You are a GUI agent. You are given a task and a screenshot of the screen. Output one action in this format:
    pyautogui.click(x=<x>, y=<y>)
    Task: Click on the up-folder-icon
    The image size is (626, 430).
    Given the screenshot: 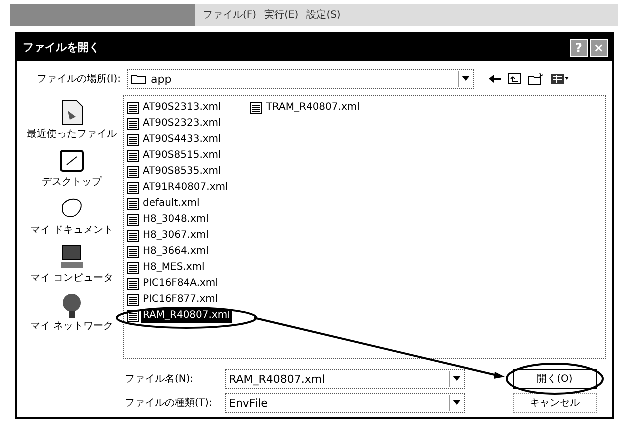 What is the action you would take?
    pyautogui.click(x=515, y=79)
    